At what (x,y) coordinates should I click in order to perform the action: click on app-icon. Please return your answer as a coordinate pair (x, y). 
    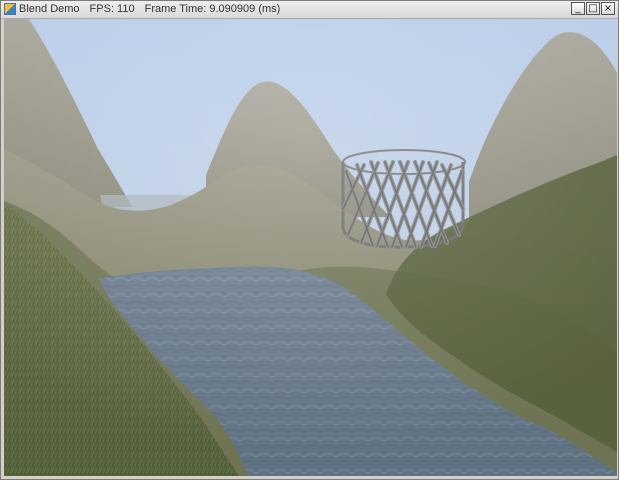
    Looking at the image, I should click on (10, 9).